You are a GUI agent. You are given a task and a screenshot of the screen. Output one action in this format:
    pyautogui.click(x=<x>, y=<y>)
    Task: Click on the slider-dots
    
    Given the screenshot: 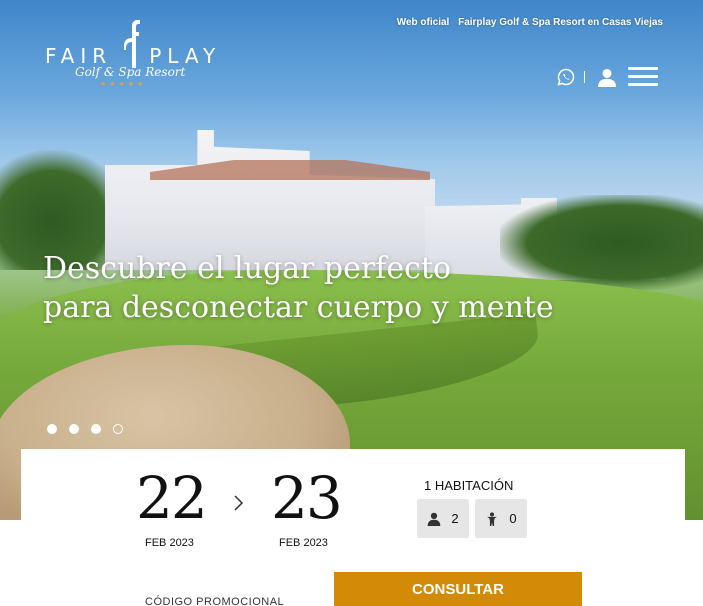 What is the action you would take?
    pyautogui.click(x=91, y=429)
    